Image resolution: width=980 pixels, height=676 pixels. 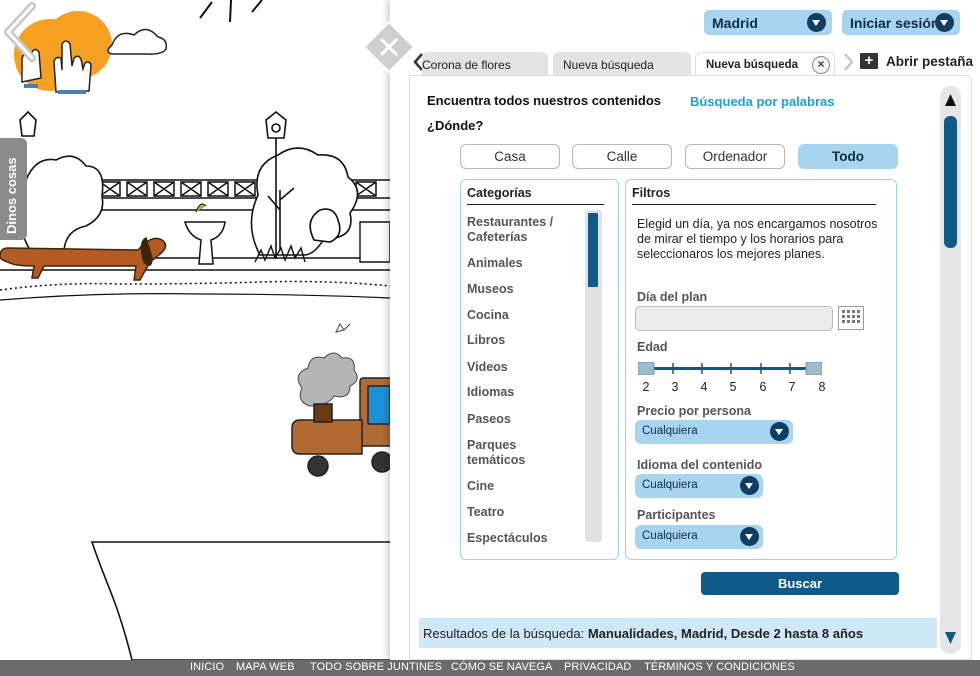 What do you see at coordinates (510, 156) in the screenshot?
I see `location-casa-button: Casa` at bounding box center [510, 156].